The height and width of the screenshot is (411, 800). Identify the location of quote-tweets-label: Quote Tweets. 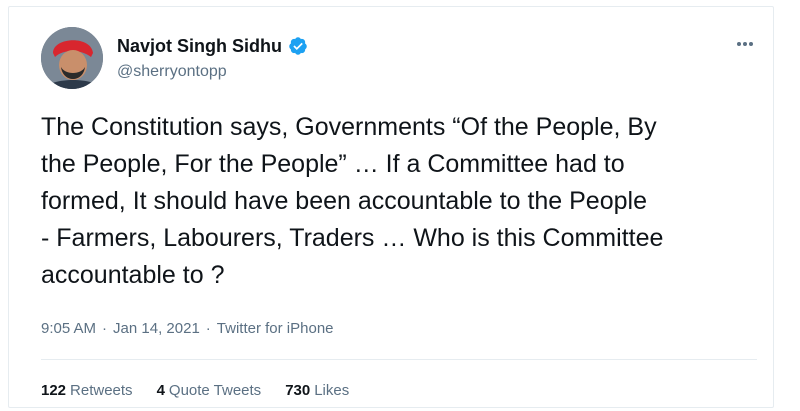
(215, 390).